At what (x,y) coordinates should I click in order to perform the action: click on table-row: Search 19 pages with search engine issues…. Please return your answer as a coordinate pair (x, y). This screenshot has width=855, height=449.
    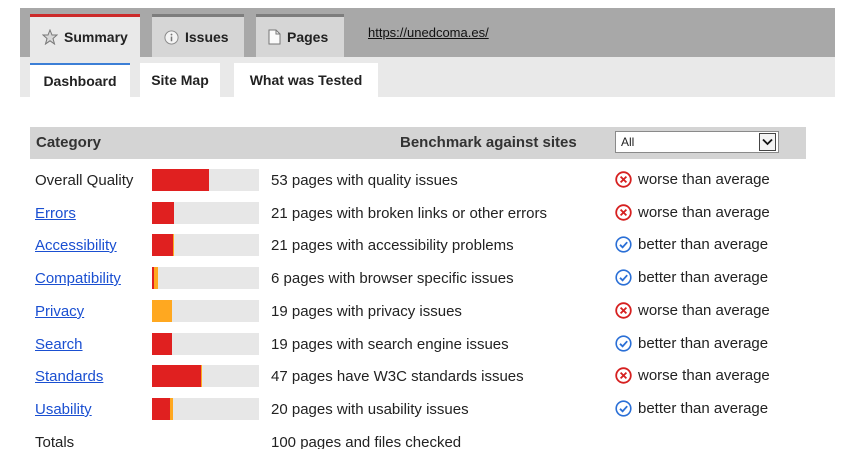
    Looking at the image, I should click on (418, 347).